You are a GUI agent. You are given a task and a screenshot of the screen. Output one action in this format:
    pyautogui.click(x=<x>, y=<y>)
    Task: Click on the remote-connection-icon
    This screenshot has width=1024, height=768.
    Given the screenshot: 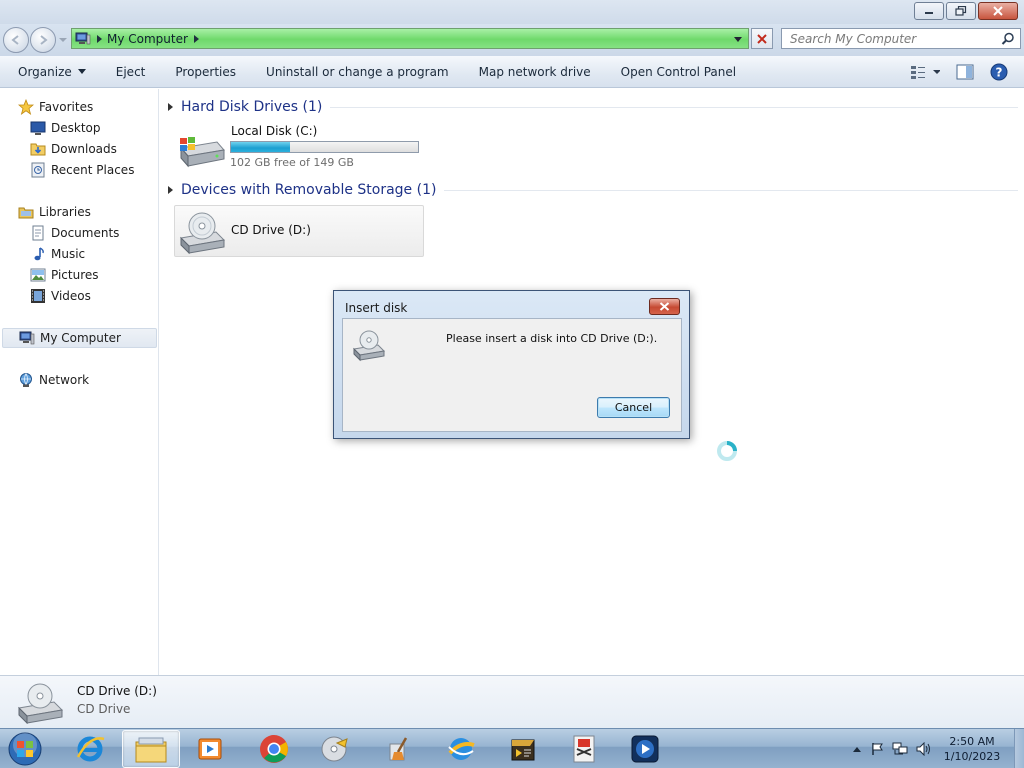 What is the action you would take?
    pyautogui.click(x=584, y=749)
    